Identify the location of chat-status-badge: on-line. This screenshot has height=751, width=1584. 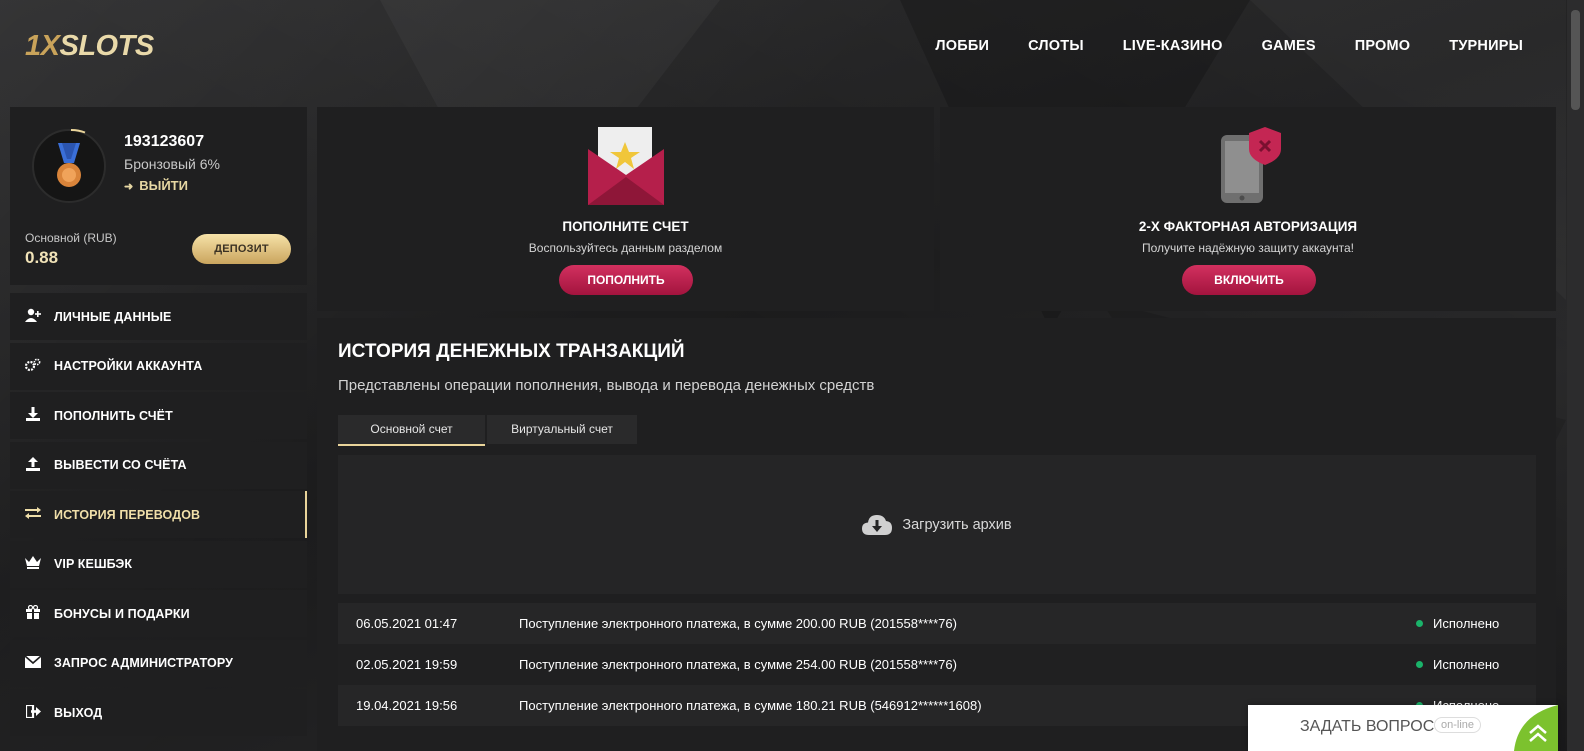
(1458, 725).